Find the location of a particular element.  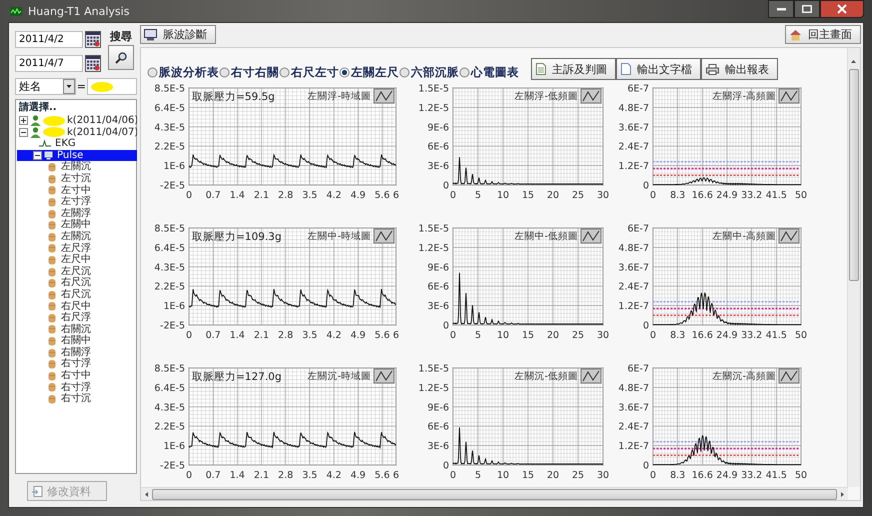

action-button: 輸出報表 is located at coordinates (739, 69).